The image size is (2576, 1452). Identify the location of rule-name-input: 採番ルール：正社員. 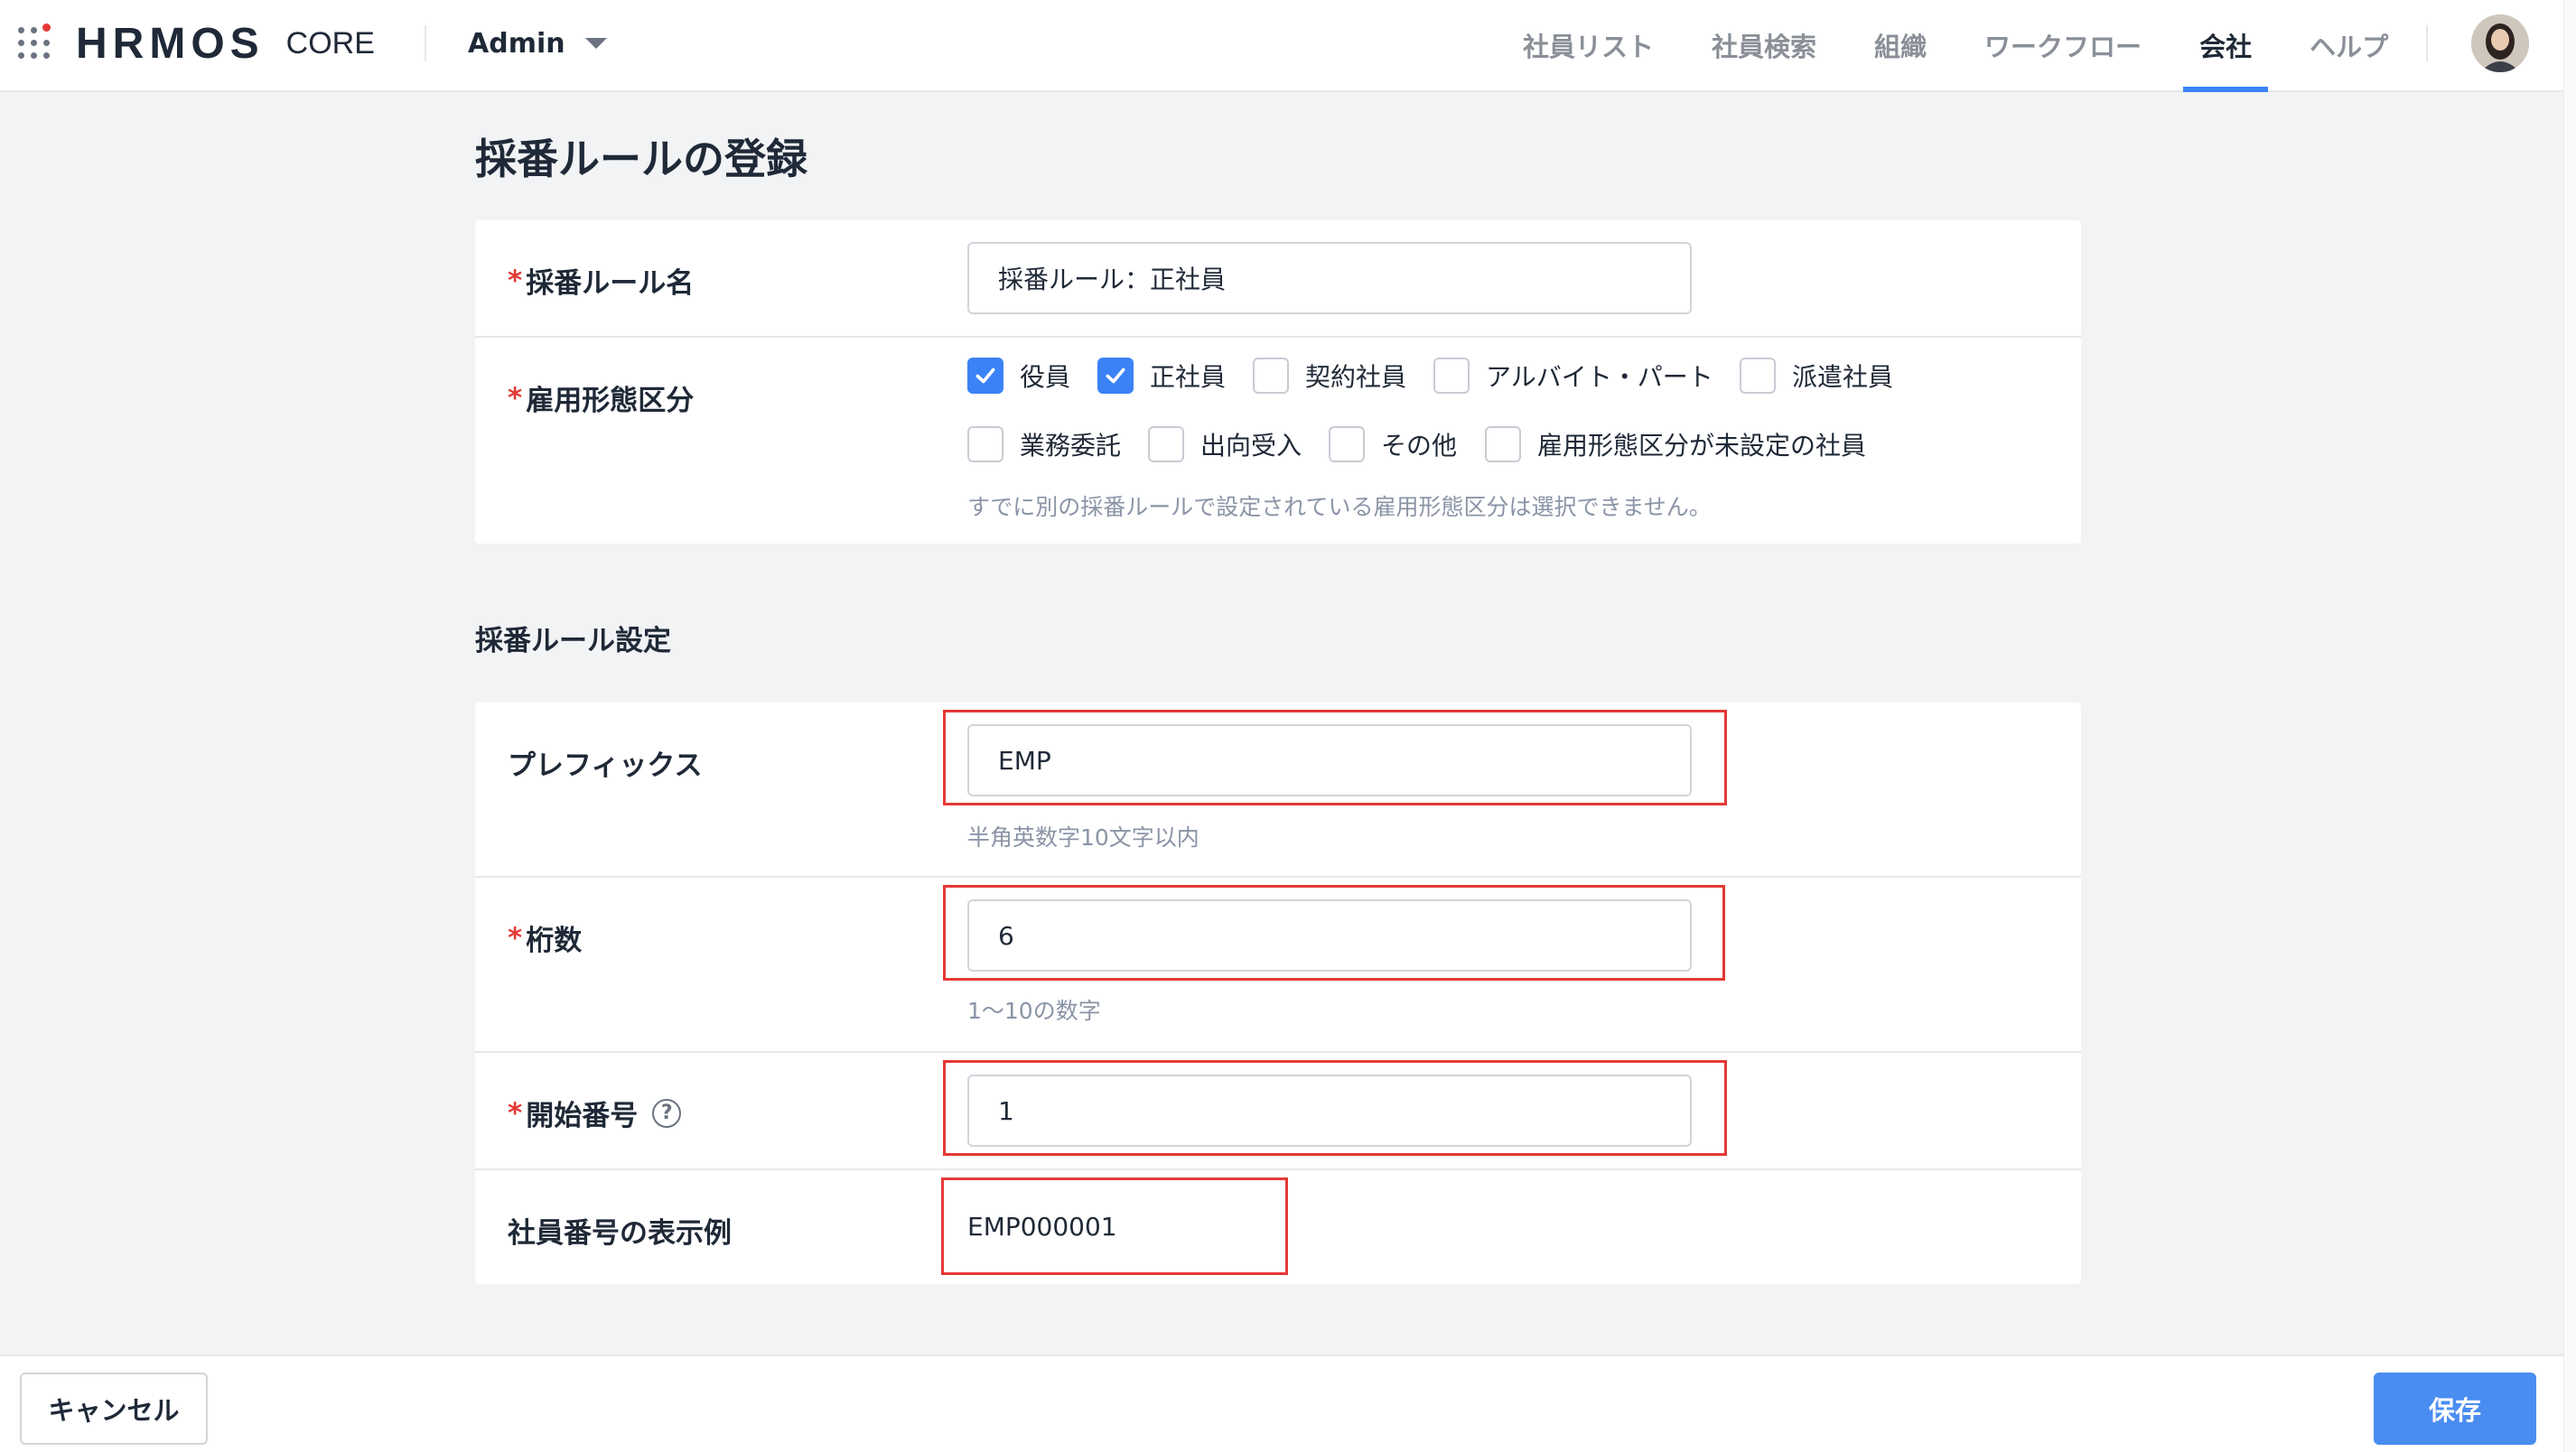
(1329, 278).